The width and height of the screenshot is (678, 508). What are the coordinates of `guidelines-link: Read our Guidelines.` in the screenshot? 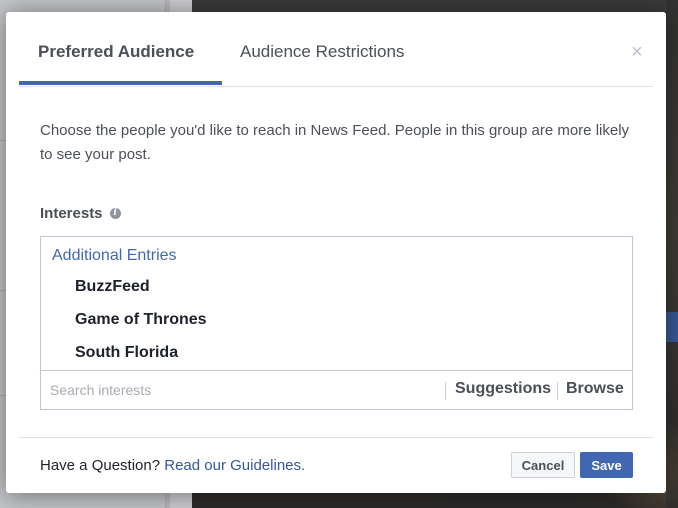 It's located at (234, 465).